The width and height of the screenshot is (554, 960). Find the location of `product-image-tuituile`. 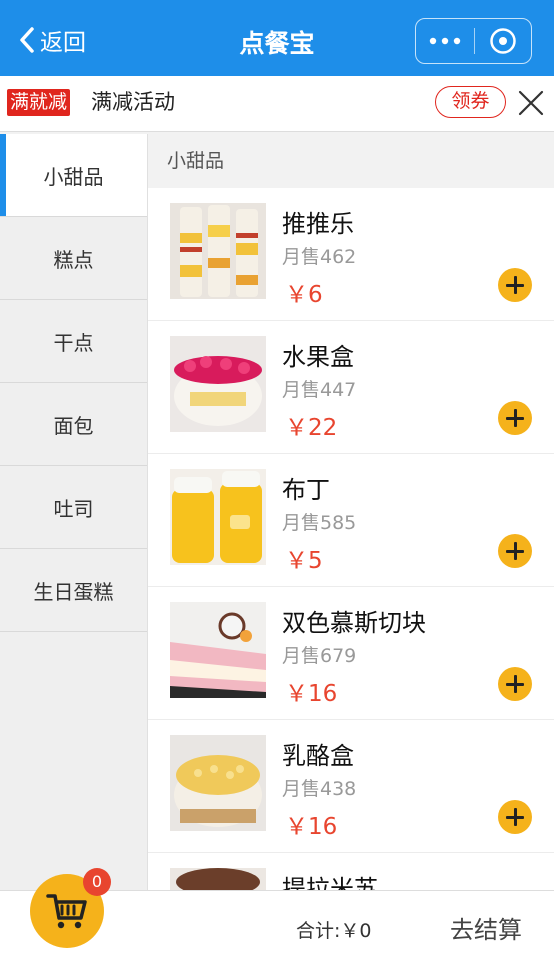

product-image-tuituile is located at coordinates (218, 251).